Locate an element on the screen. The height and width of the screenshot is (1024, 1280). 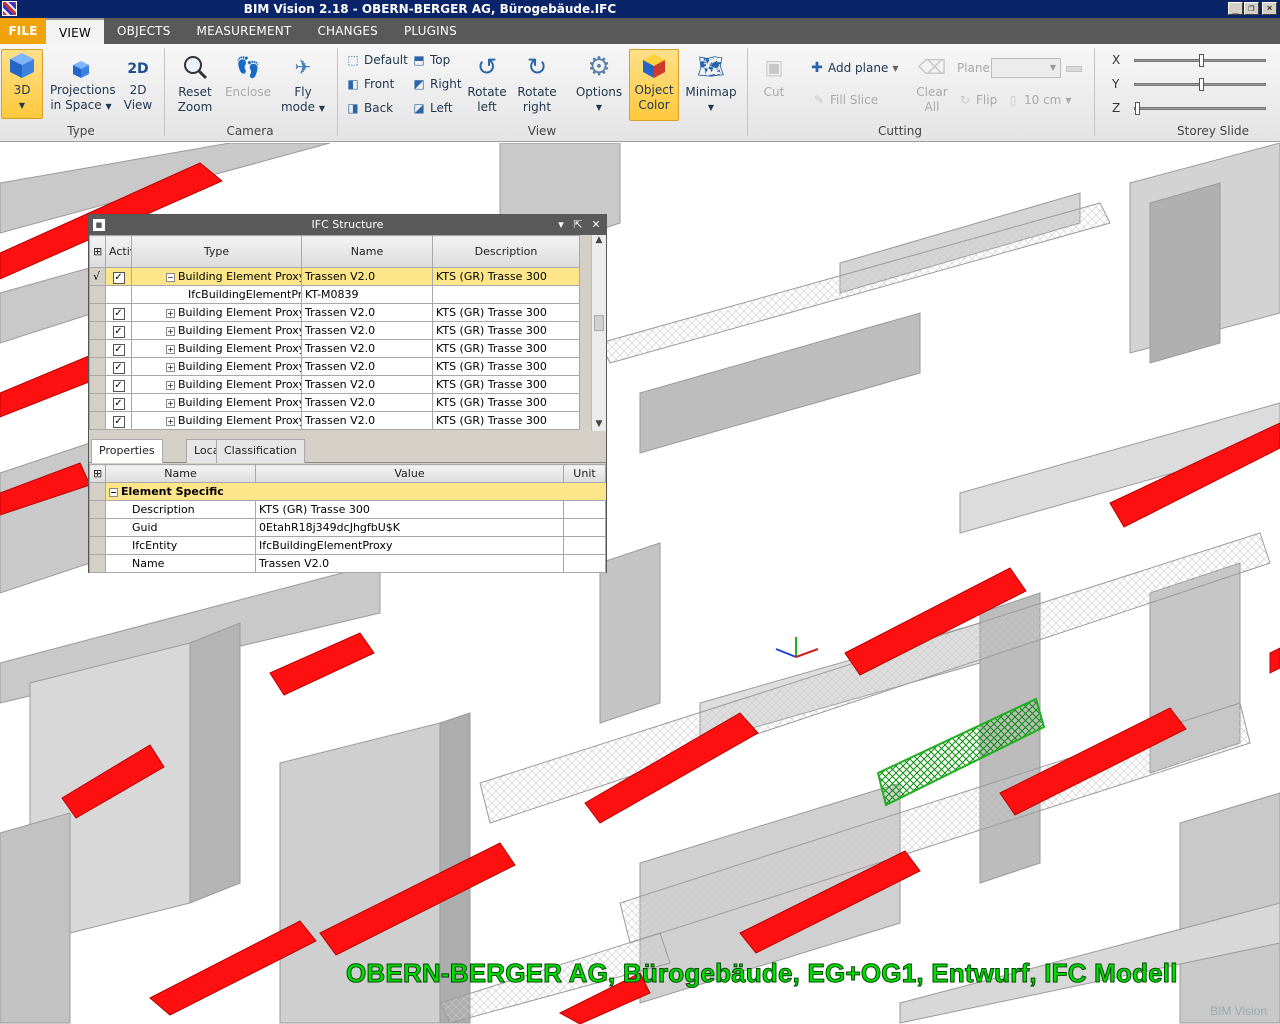
tab-view: VIEW is located at coordinates (75, 31).